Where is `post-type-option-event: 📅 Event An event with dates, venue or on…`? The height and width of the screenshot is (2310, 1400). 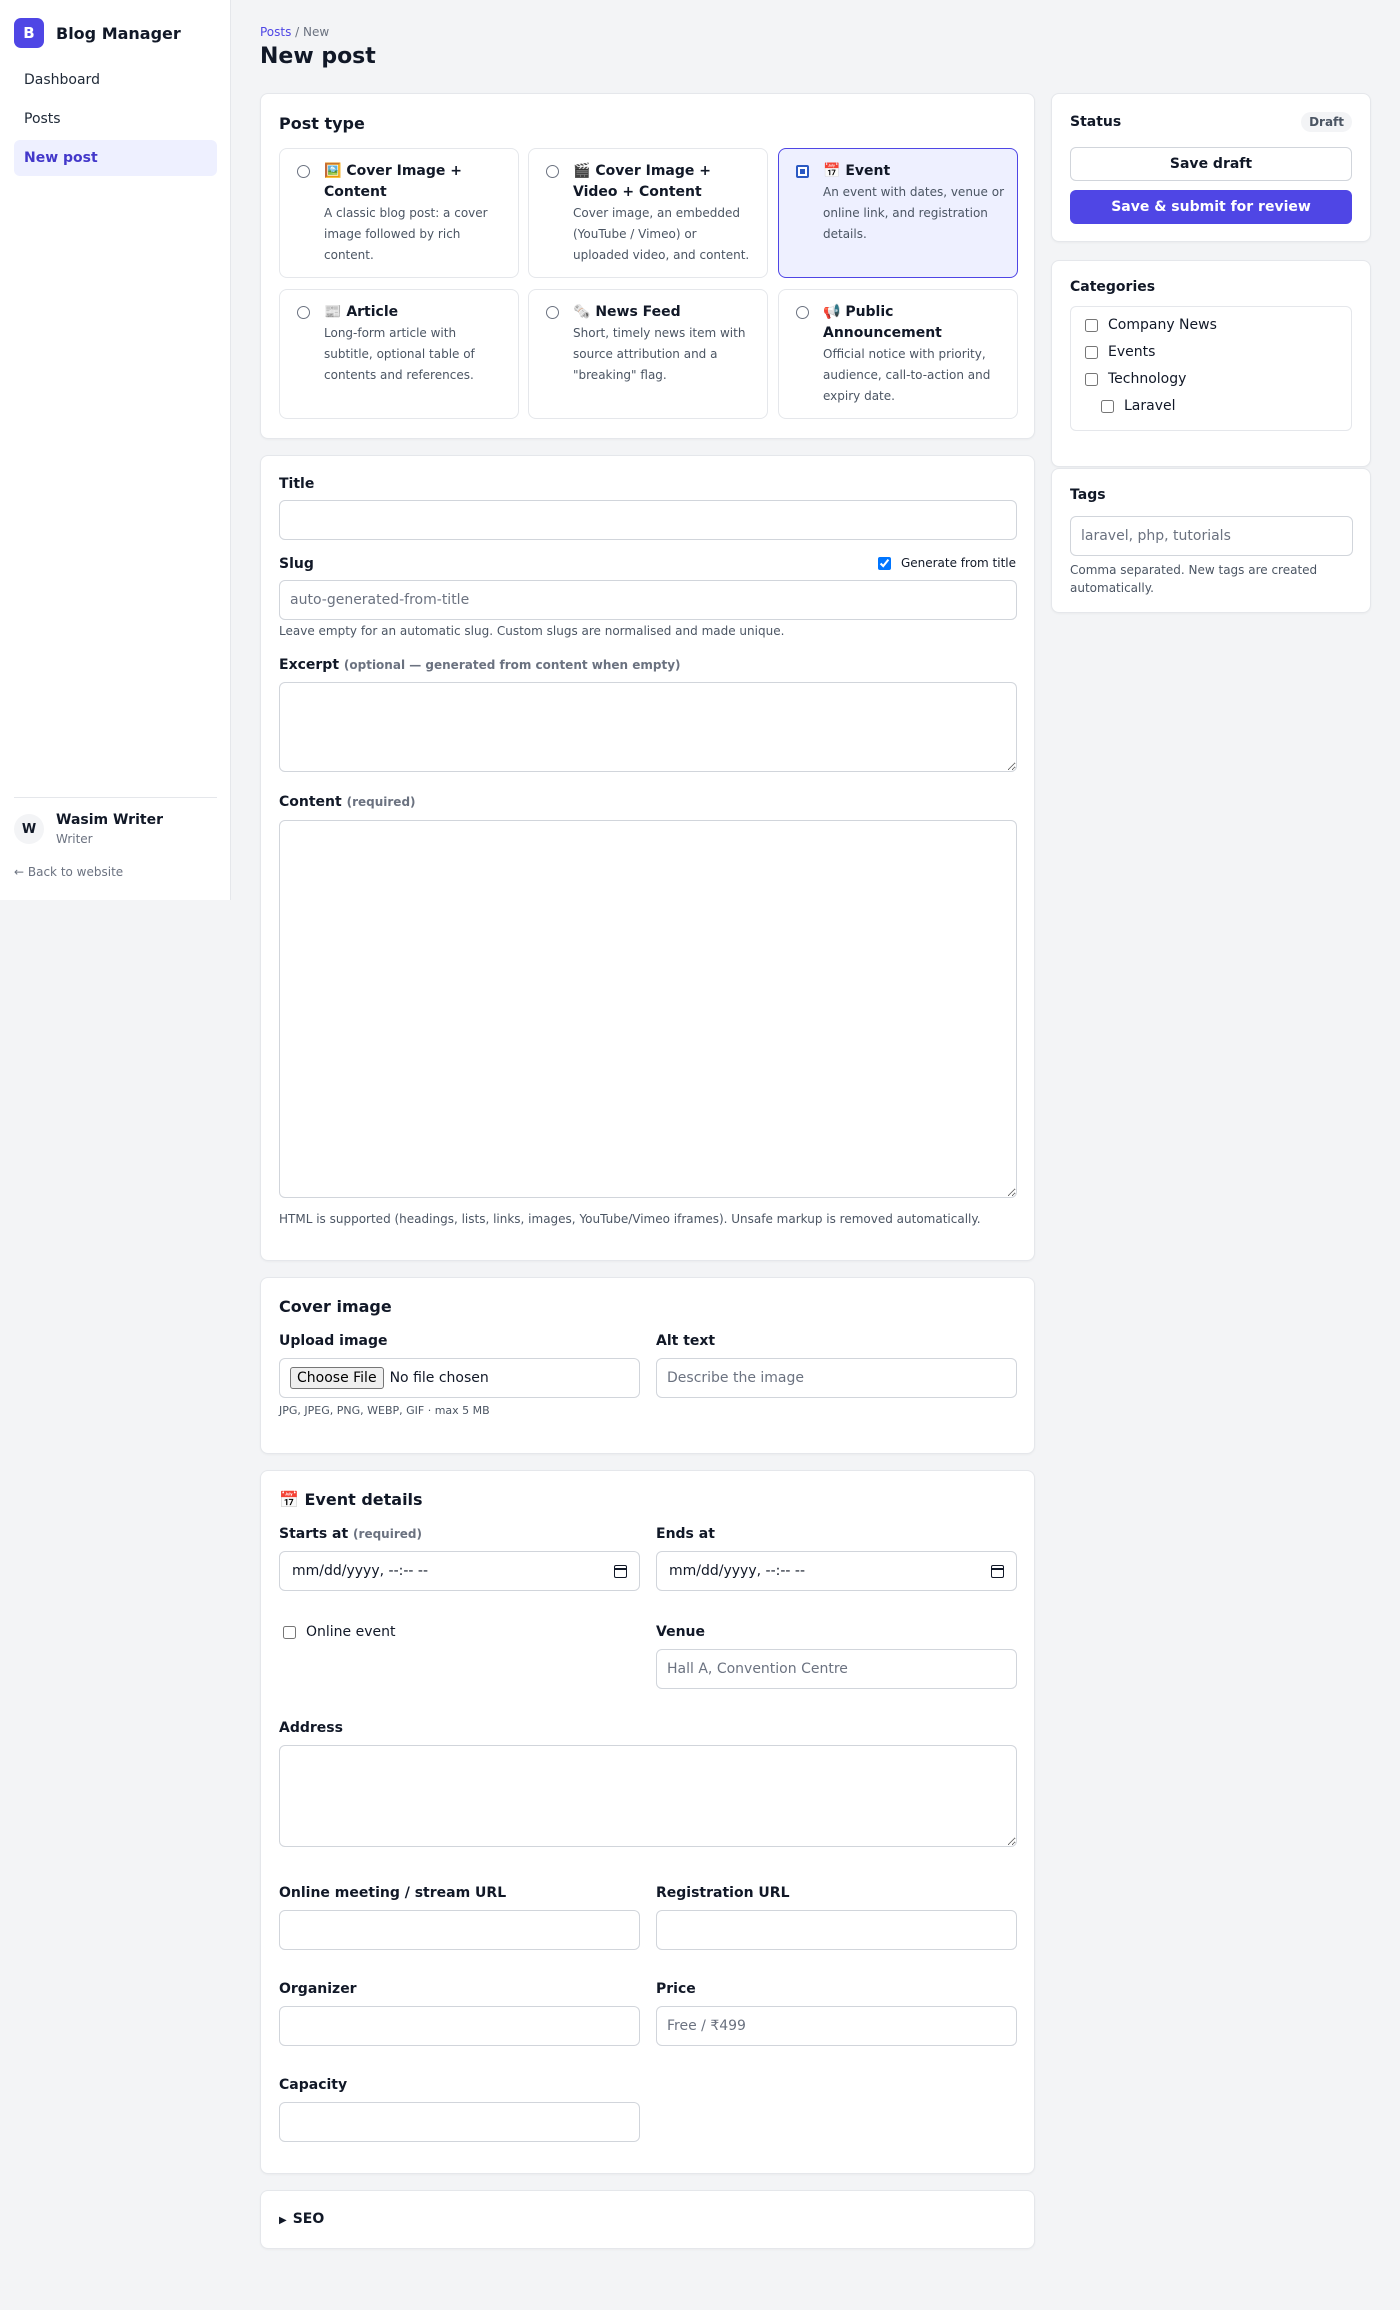 post-type-option-event: 📅 Event An event with dates, venue or on… is located at coordinates (898, 213).